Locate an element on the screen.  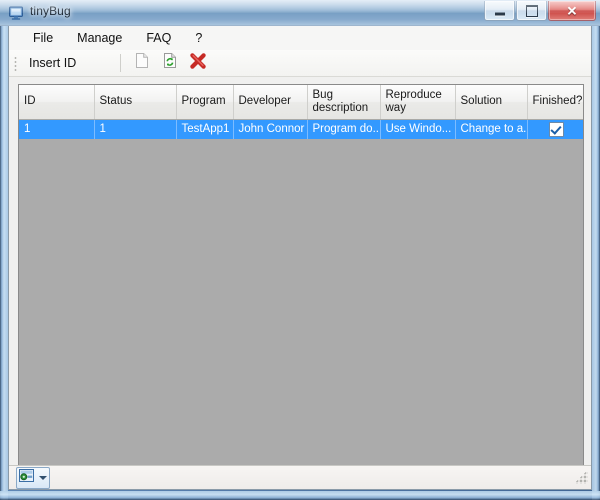
title-bar: tinyBug ✕ is located at coordinates (300, 13).